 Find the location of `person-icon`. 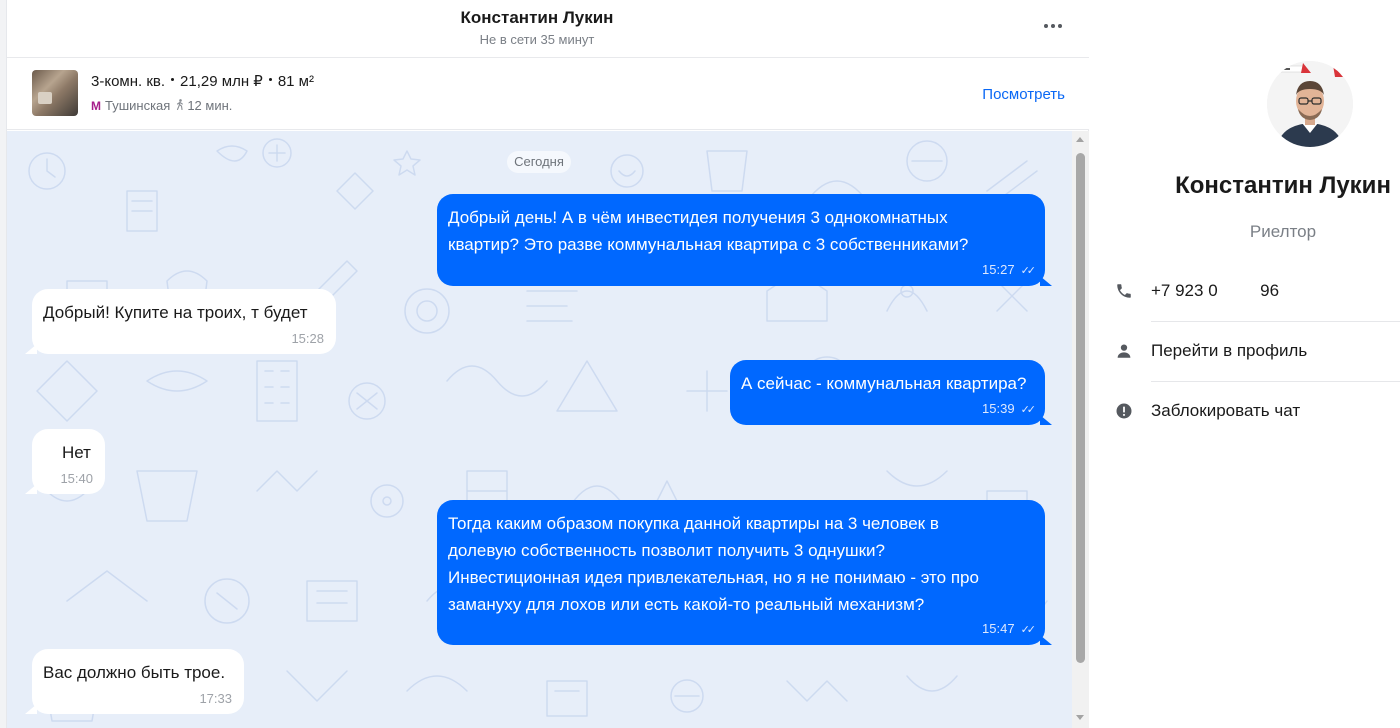

person-icon is located at coordinates (1124, 351).